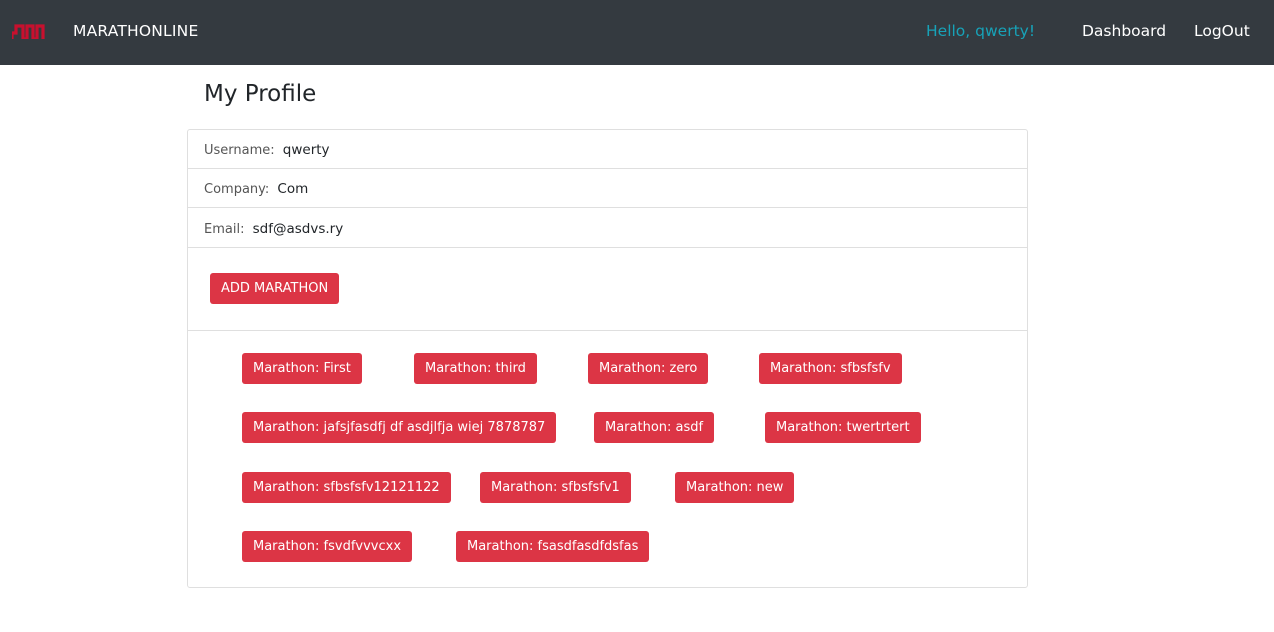 Image resolution: width=1274 pixels, height=632 pixels. I want to click on email-label-text: Email:, so click(224, 229).